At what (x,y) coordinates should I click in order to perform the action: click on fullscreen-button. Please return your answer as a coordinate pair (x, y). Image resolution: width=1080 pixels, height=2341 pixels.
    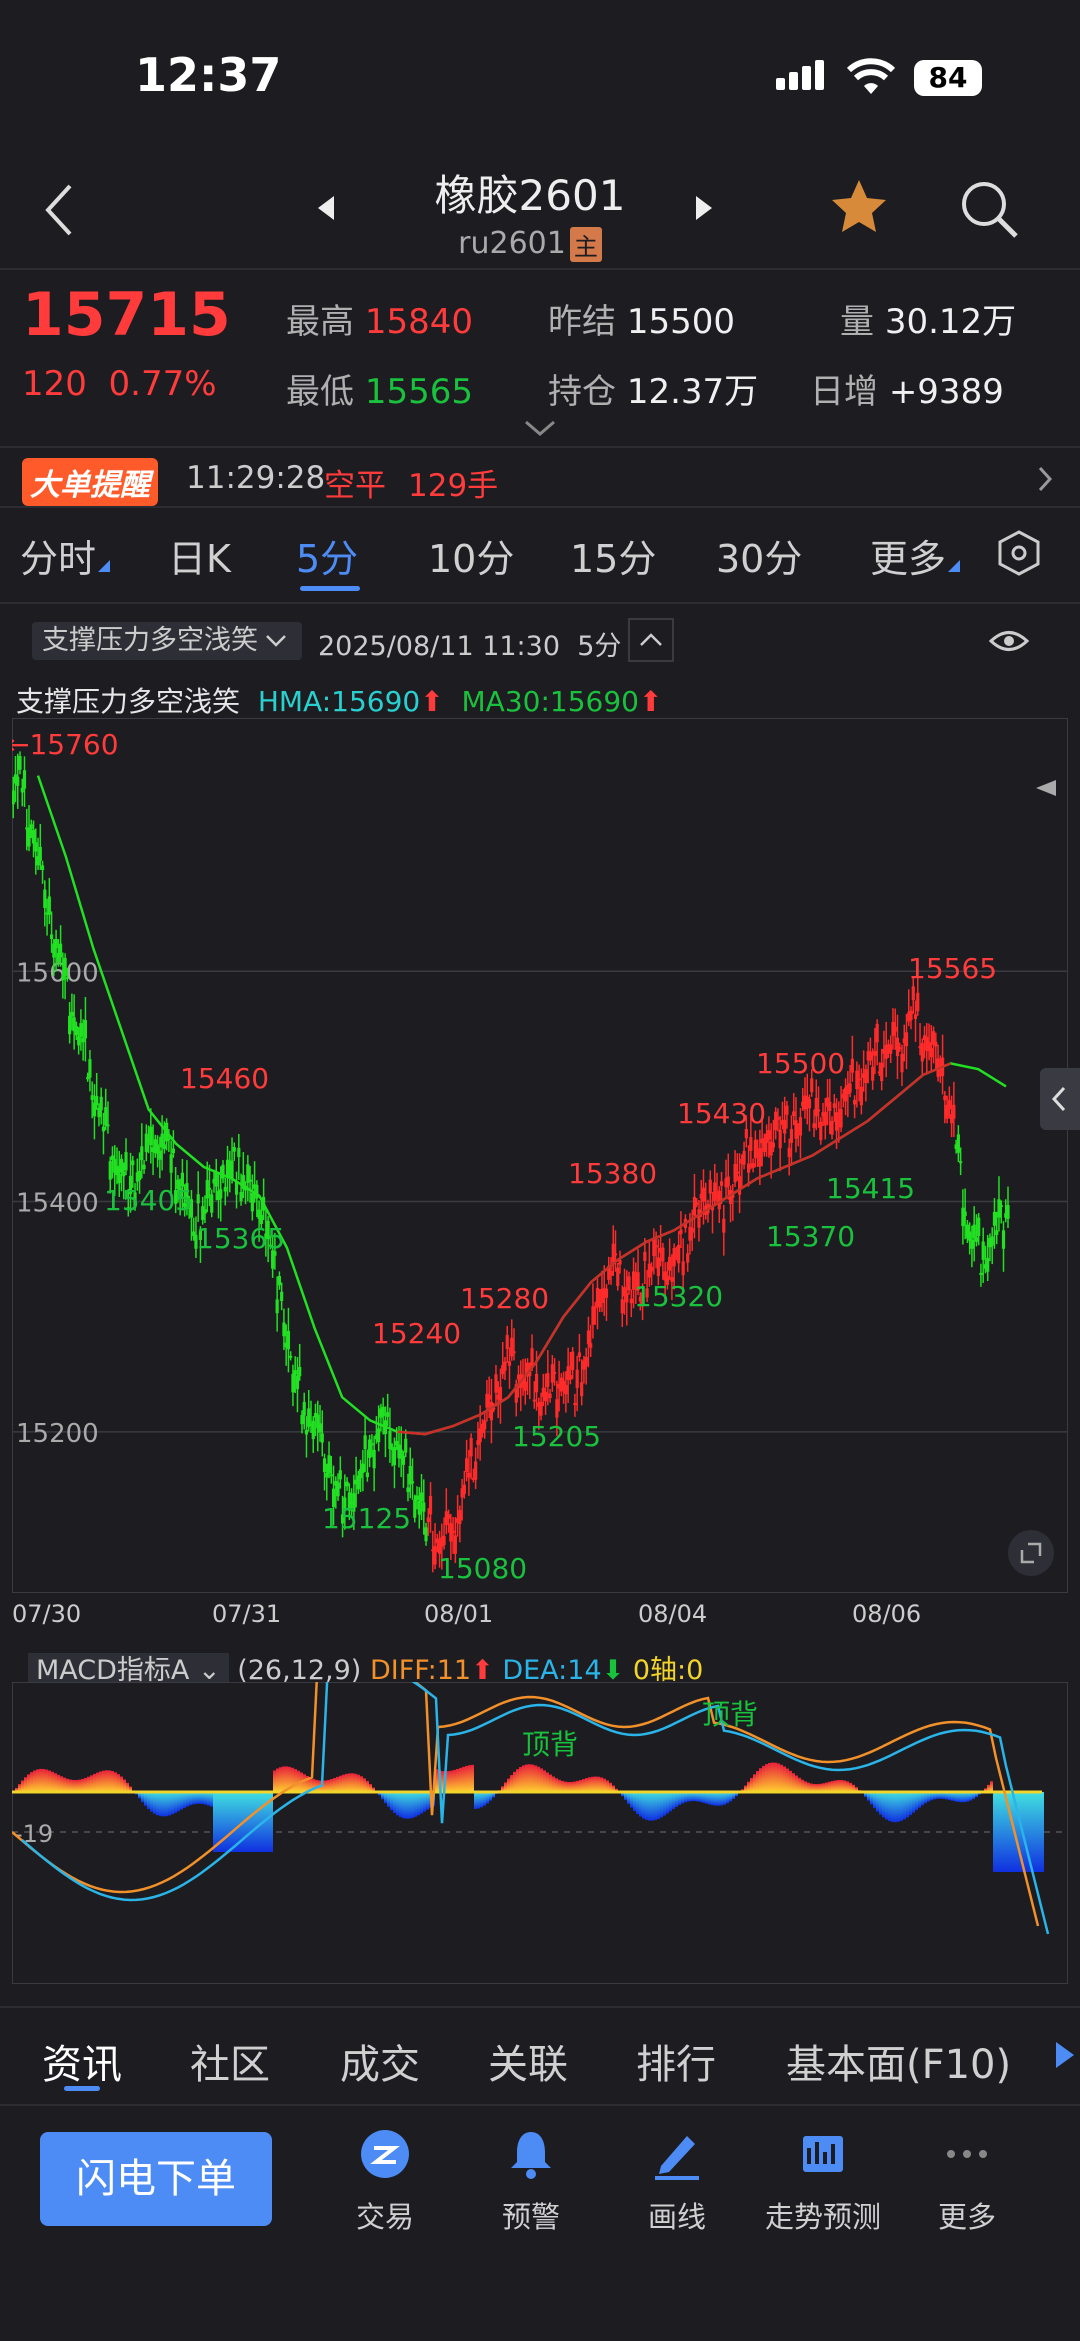
    Looking at the image, I should click on (1031, 1553).